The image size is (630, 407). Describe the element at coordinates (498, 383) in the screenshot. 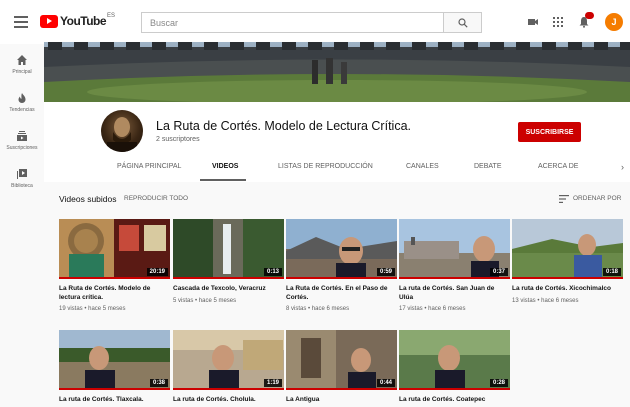

I see `video-duration: 0:28` at that location.